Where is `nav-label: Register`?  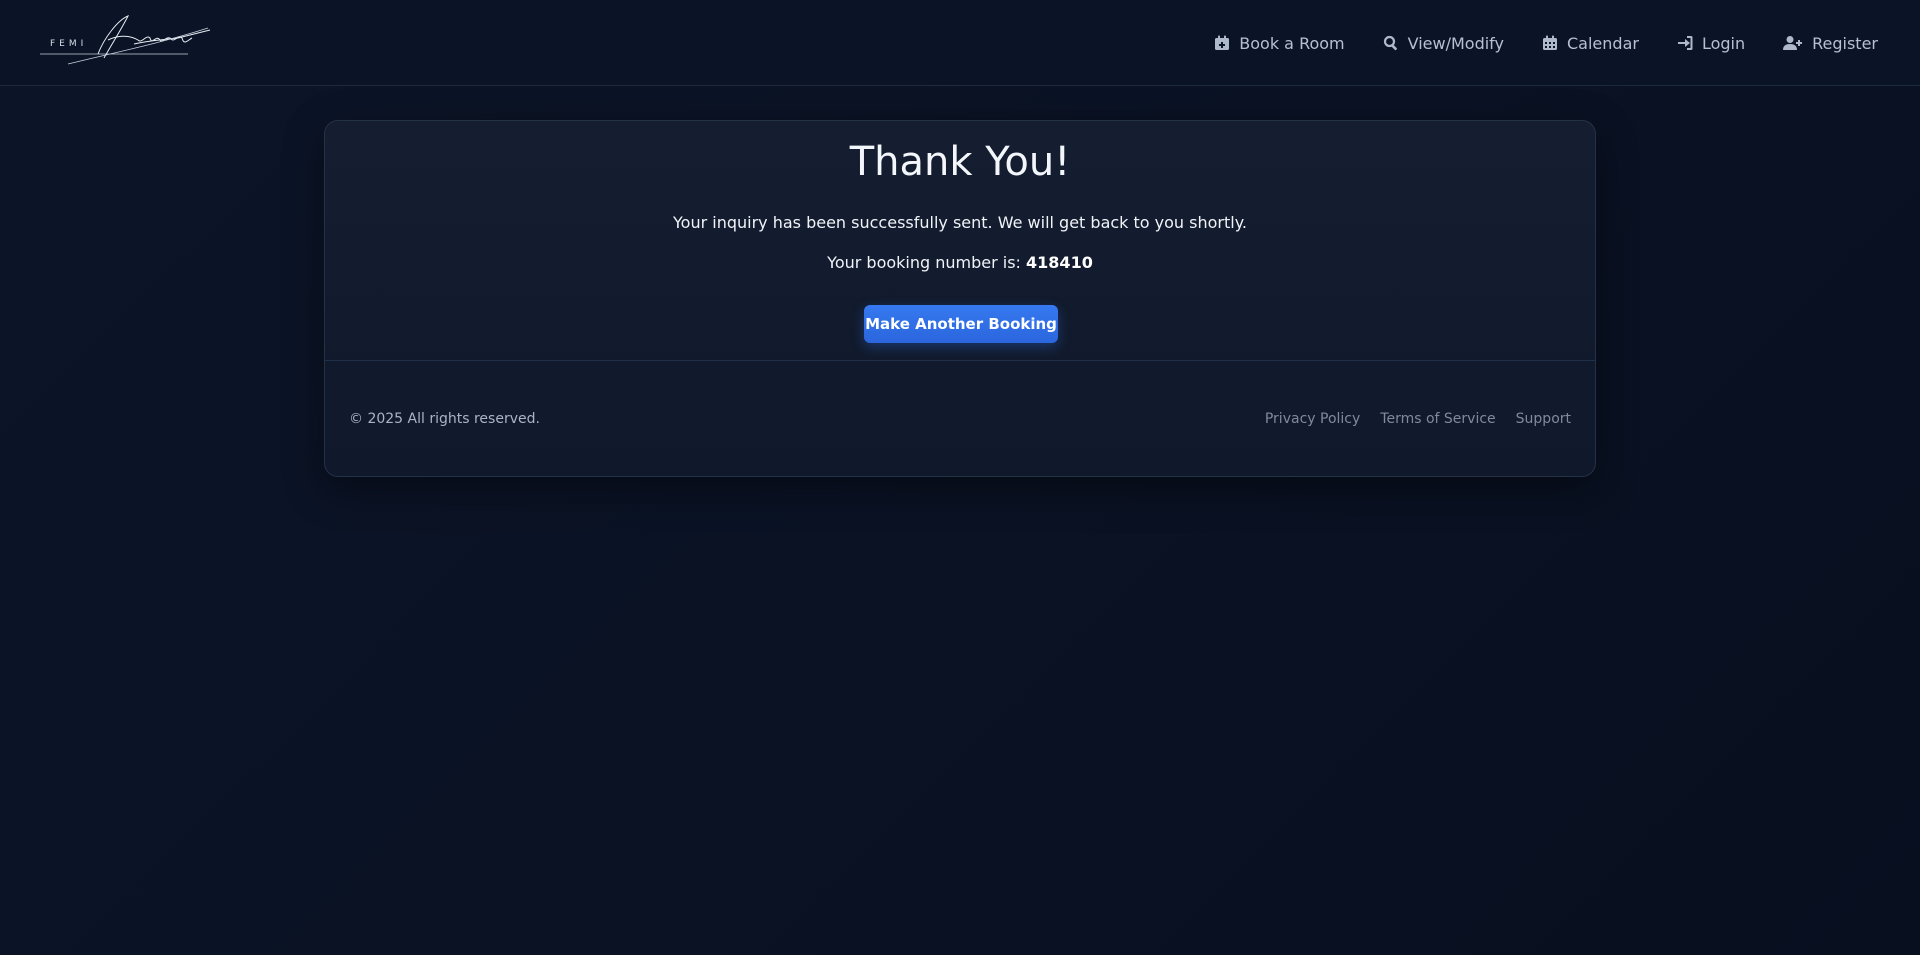
nav-label: Register is located at coordinates (1845, 43).